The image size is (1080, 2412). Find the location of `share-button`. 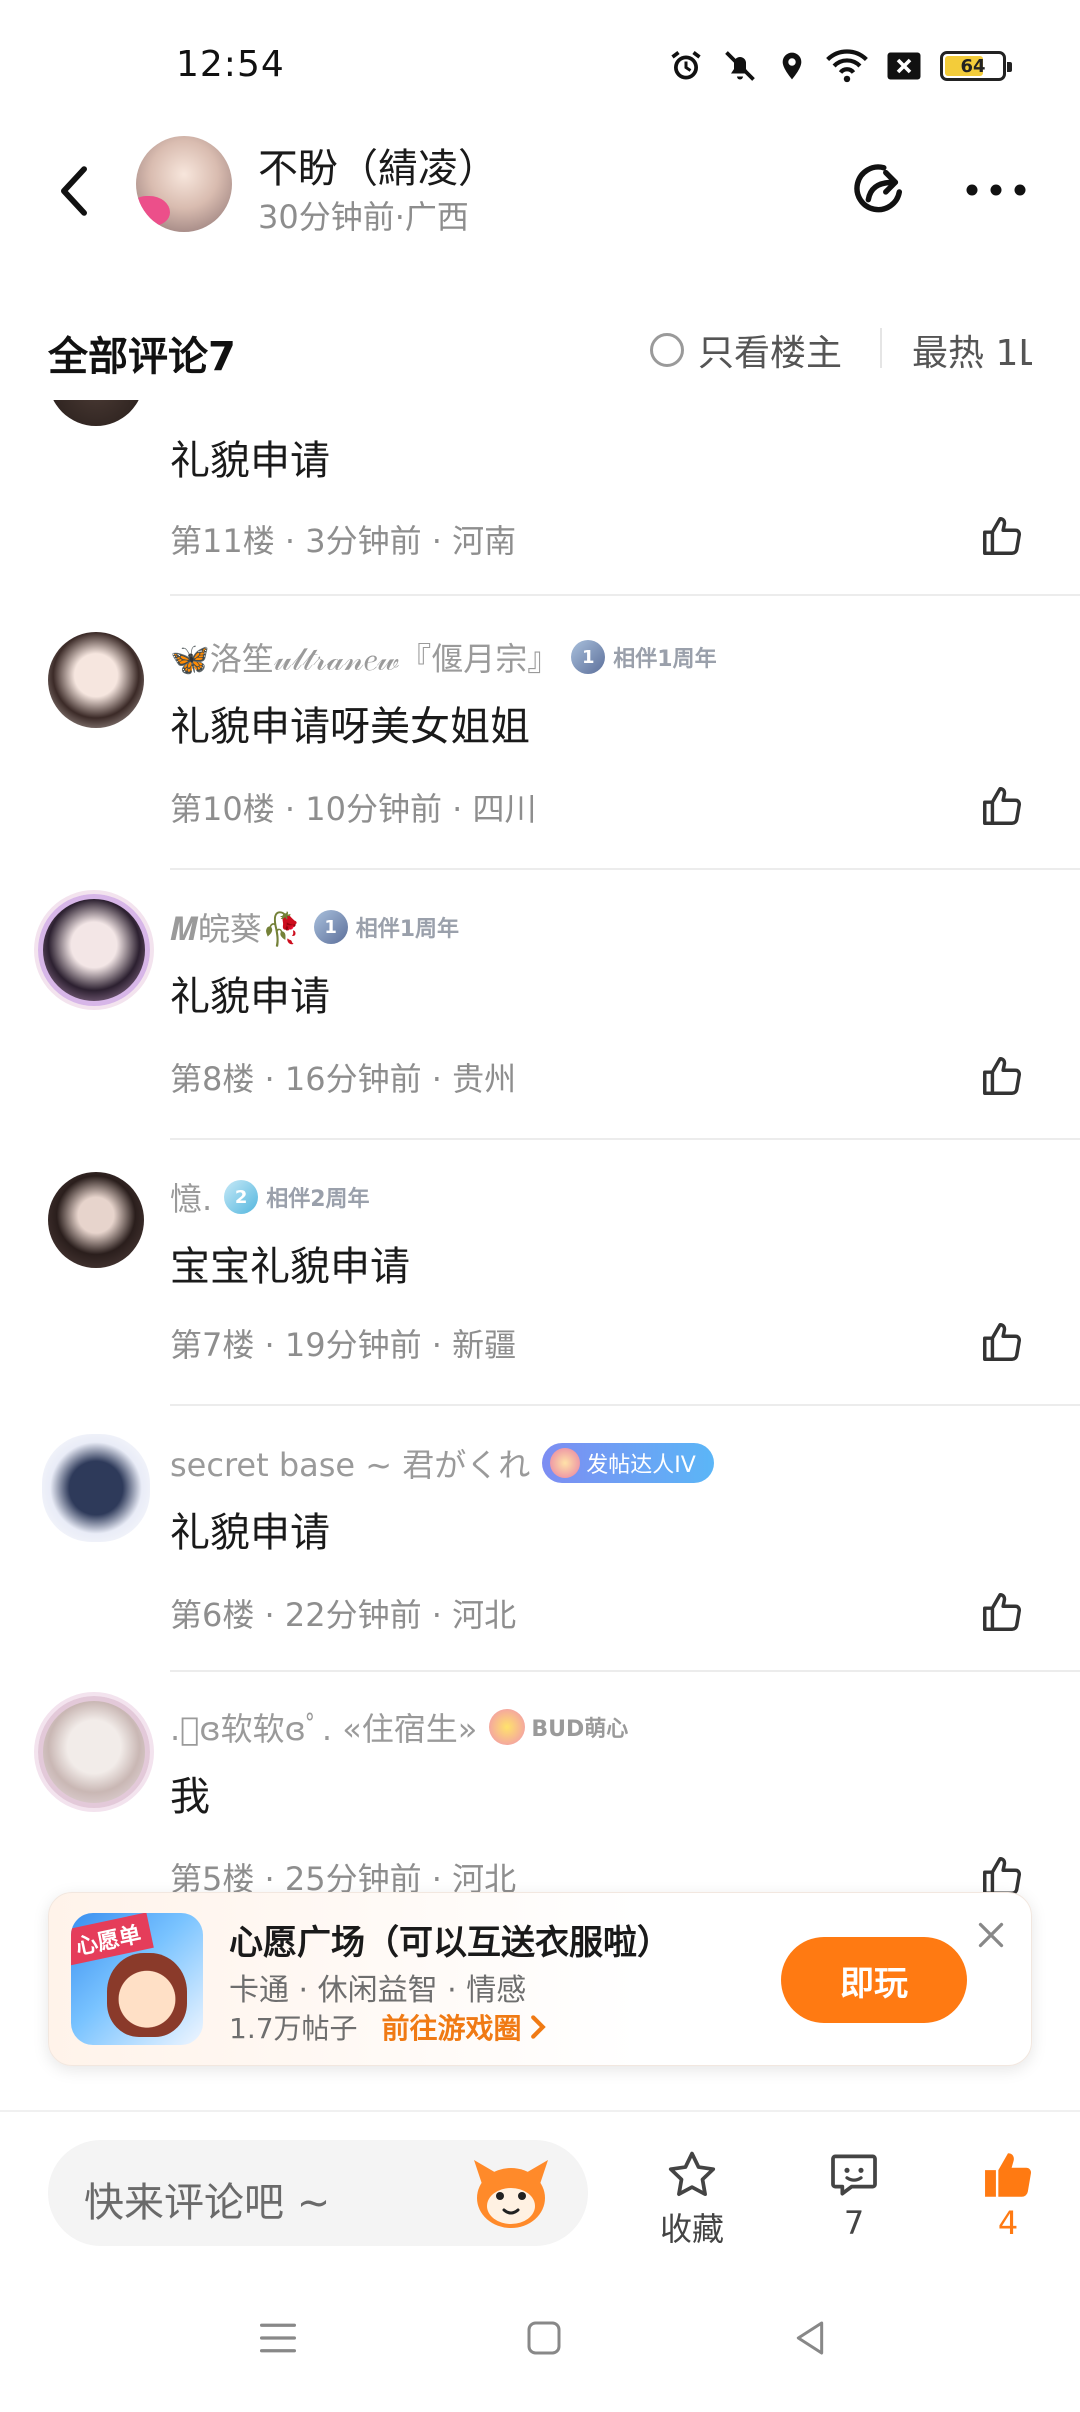

share-button is located at coordinates (878, 190).